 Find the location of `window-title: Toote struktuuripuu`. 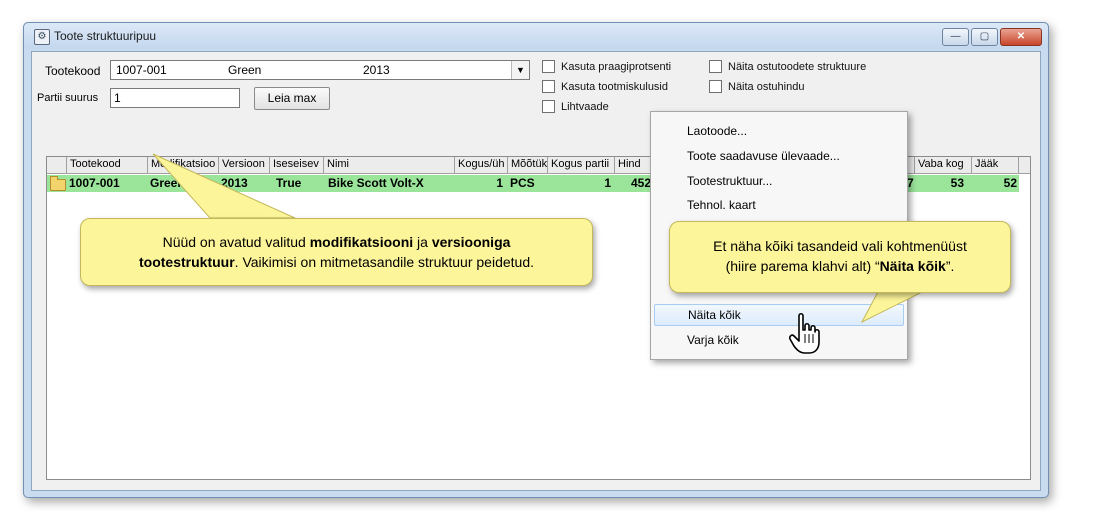

window-title: Toote struktuuripuu is located at coordinates (105, 36).